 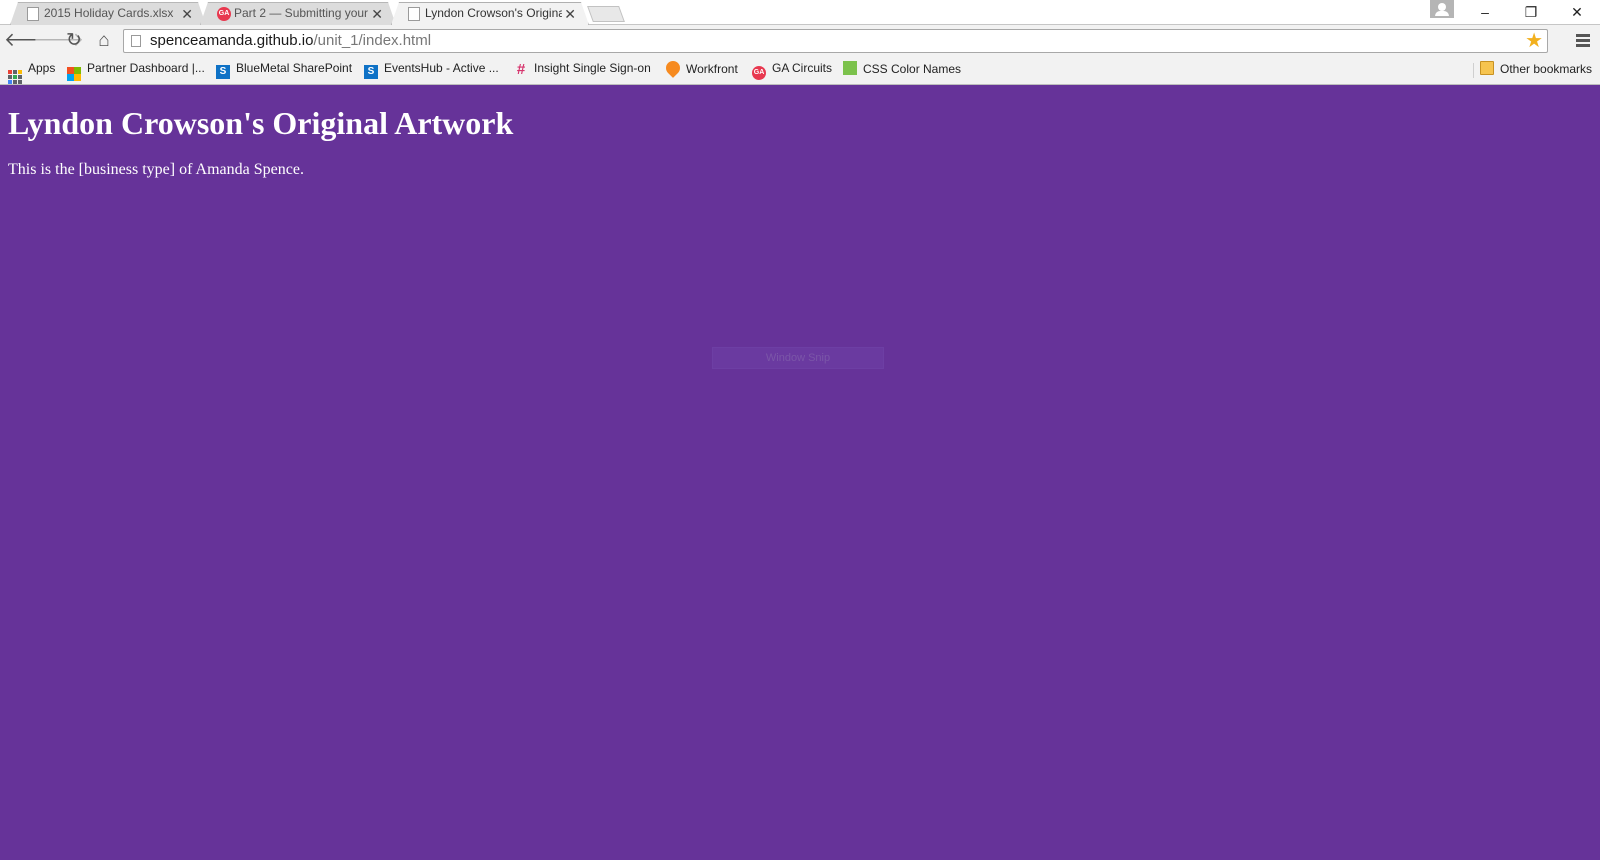 I want to click on minimize-button: –, so click(x=1485, y=12).